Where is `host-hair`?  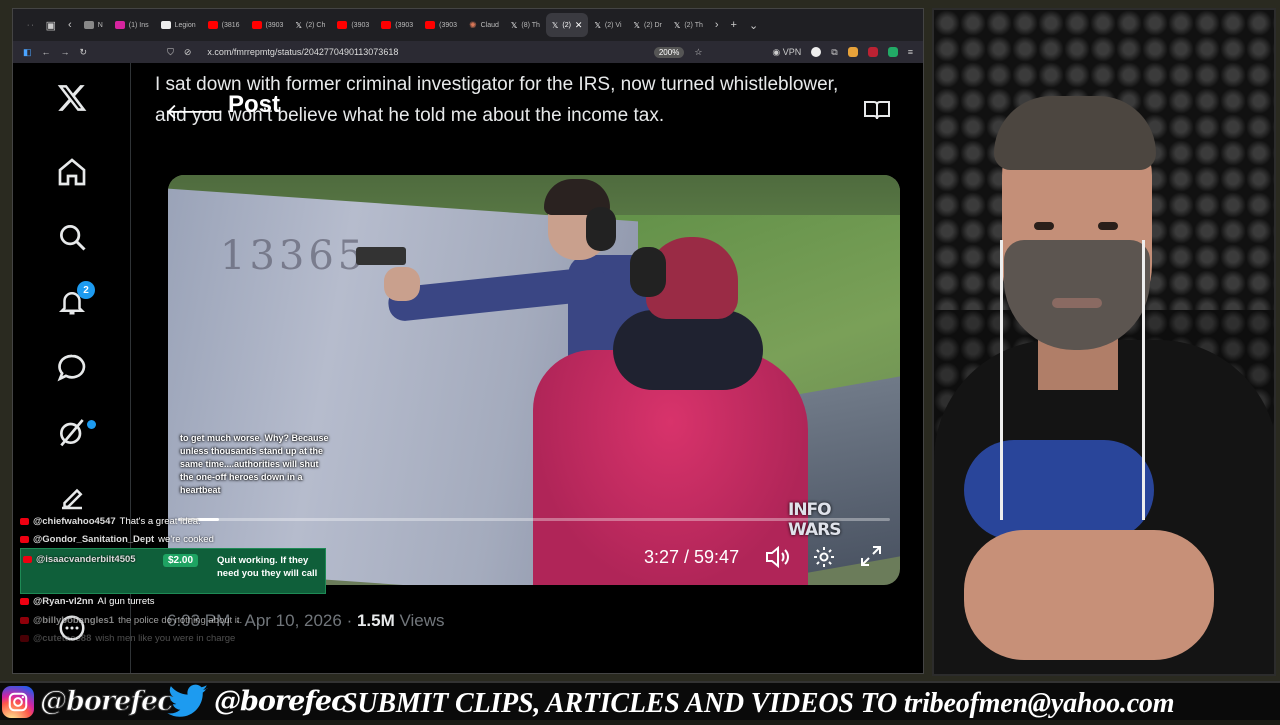 host-hair is located at coordinates (1075, 133).